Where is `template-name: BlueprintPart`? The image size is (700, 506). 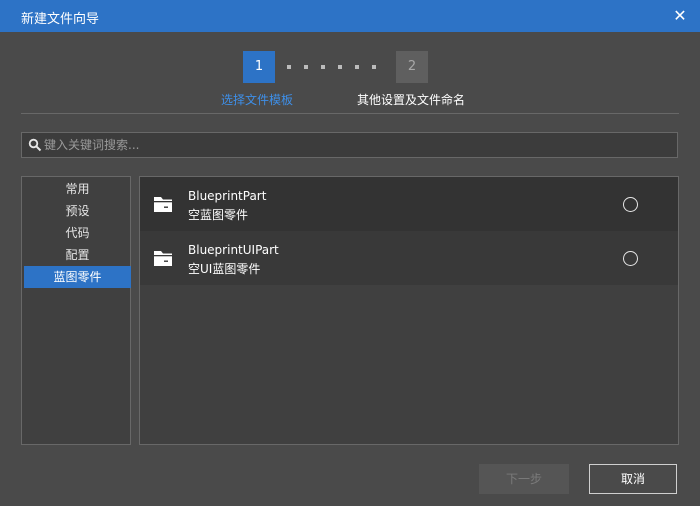
template-name: BlueprintPart is located at coordinates (227, 196).